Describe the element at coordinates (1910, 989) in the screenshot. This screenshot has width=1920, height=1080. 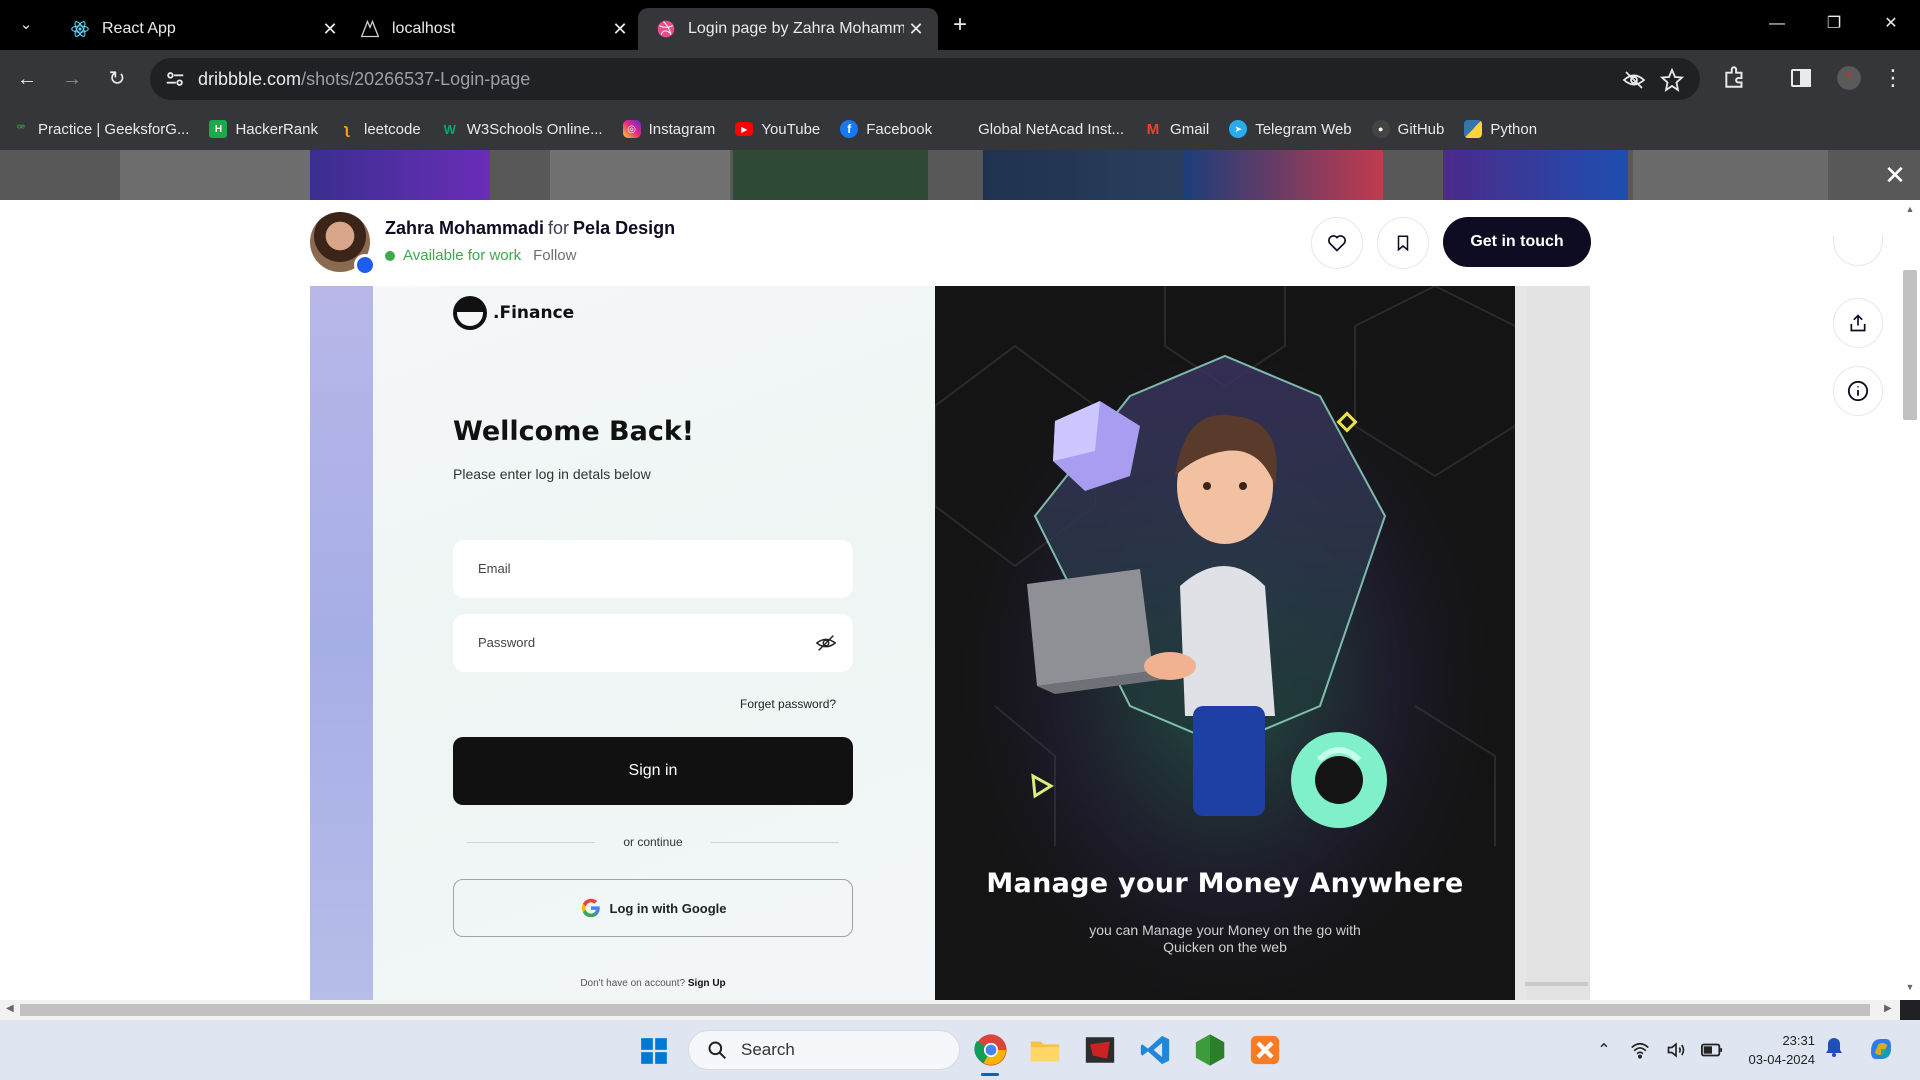
I see `scroll-down-icon: ▼` at that location.